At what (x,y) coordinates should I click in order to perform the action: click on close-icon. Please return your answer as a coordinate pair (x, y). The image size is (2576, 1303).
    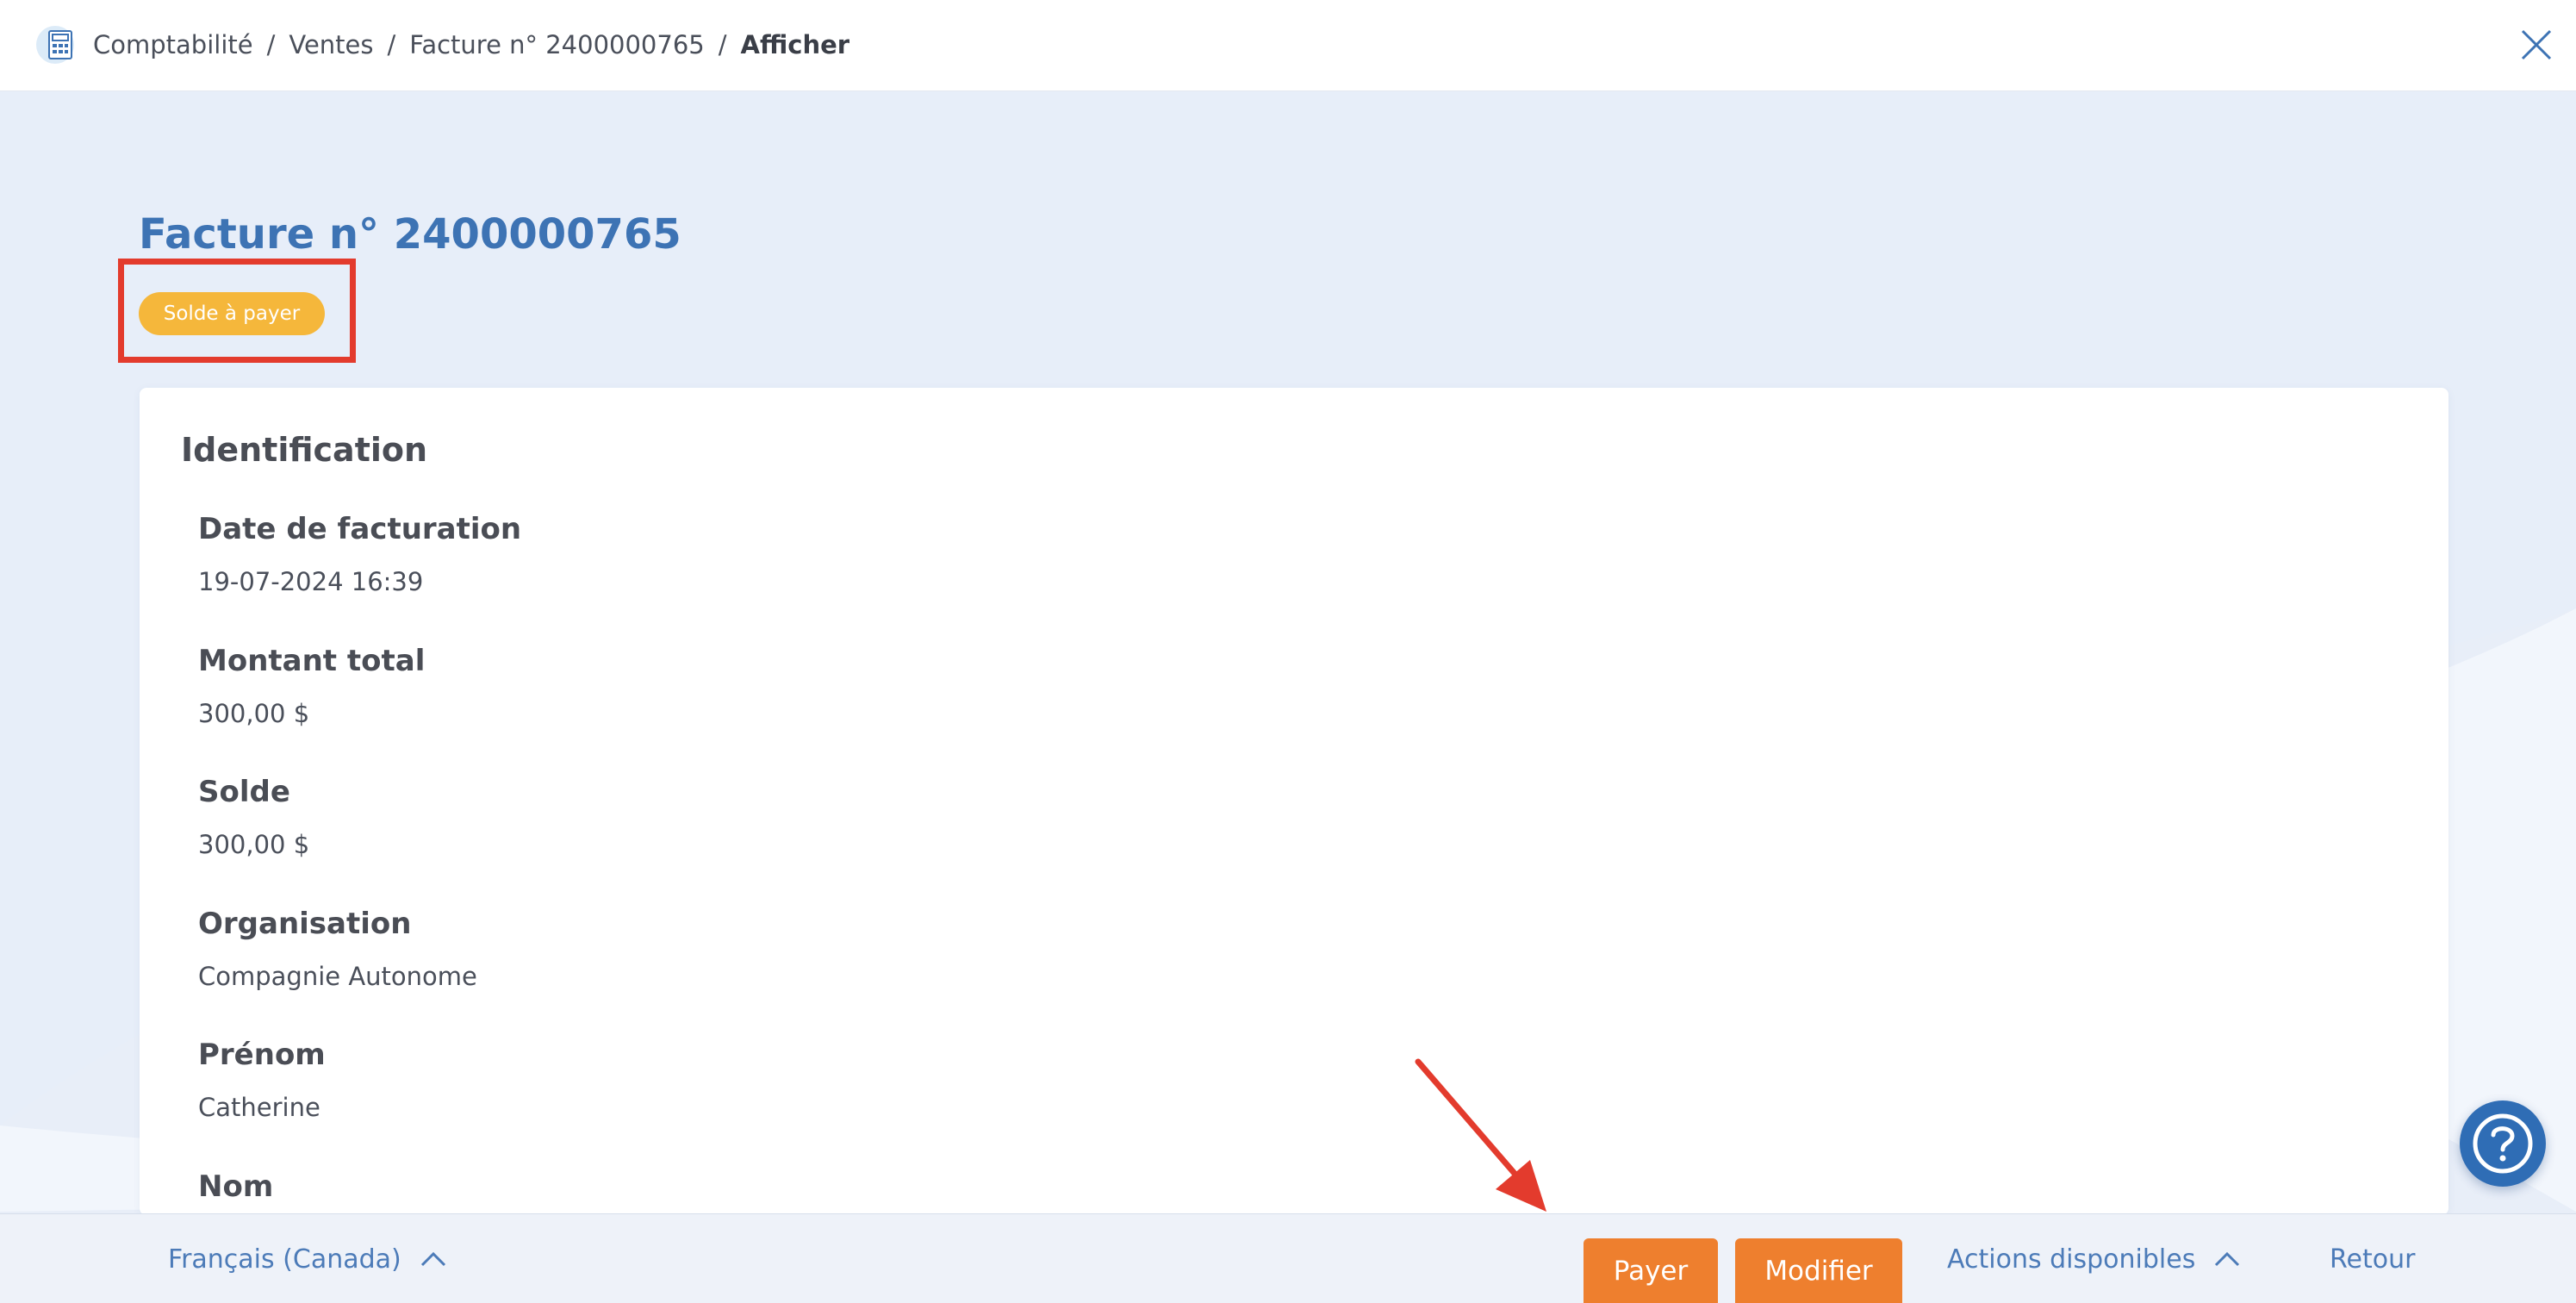
    Looking at the image, I should click on (2536, 44).